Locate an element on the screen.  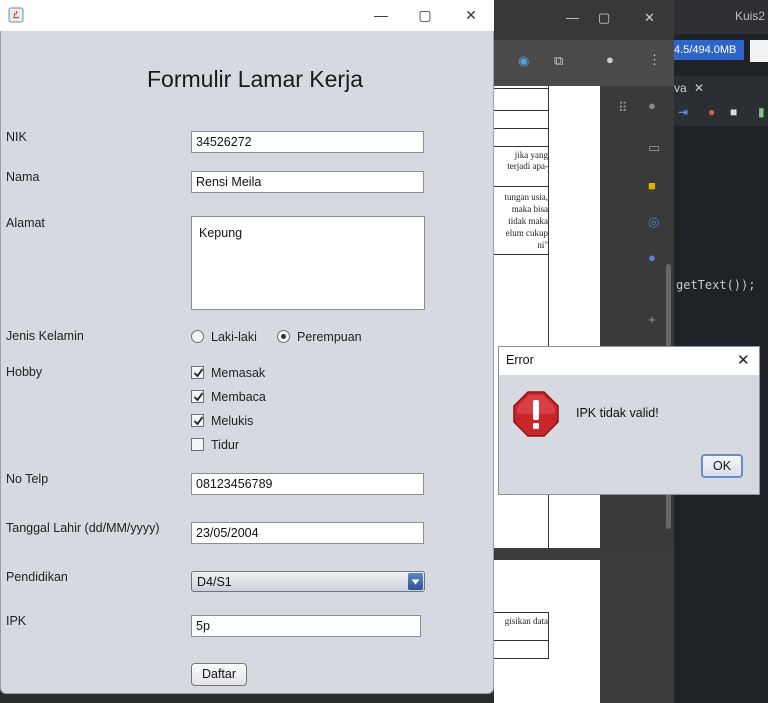
step-icon: ⇥ is located at coordinates (683, 112).